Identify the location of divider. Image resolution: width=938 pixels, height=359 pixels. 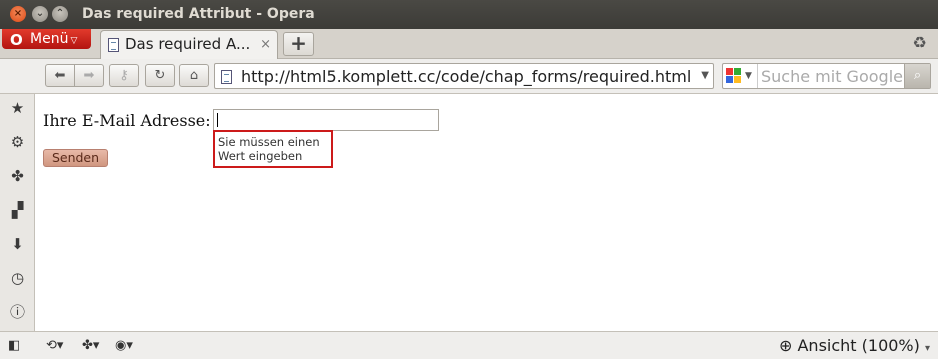
(757, 76).